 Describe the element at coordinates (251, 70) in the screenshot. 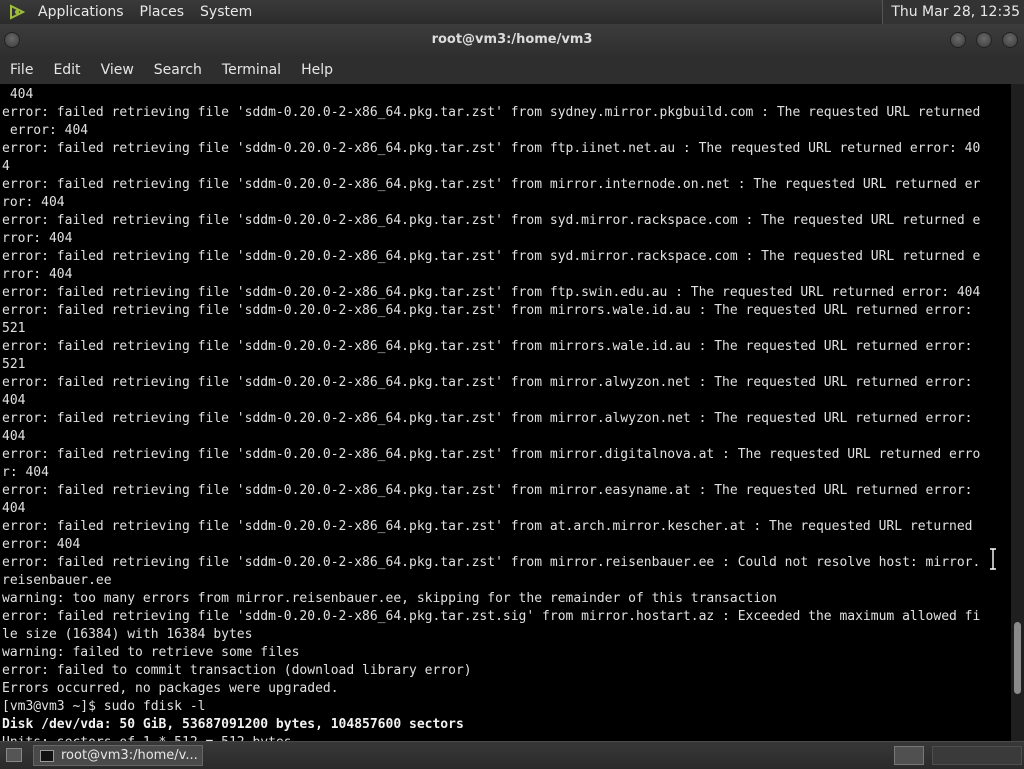

I see `menu-terminal: Terminal` at that location.